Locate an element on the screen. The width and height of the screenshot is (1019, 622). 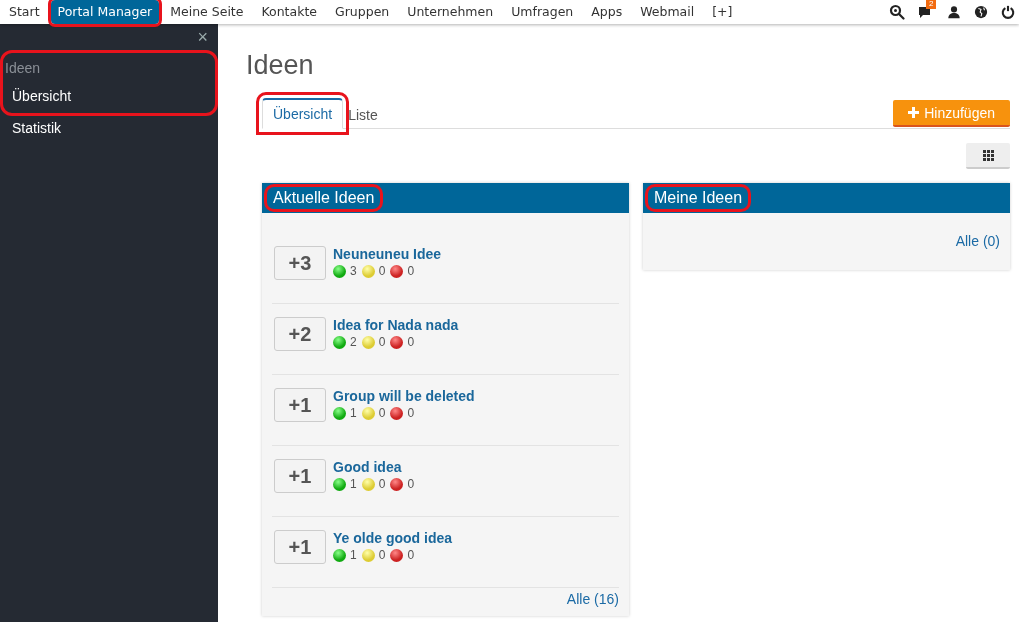
close-icon: × is located at coordinates (201, 37).